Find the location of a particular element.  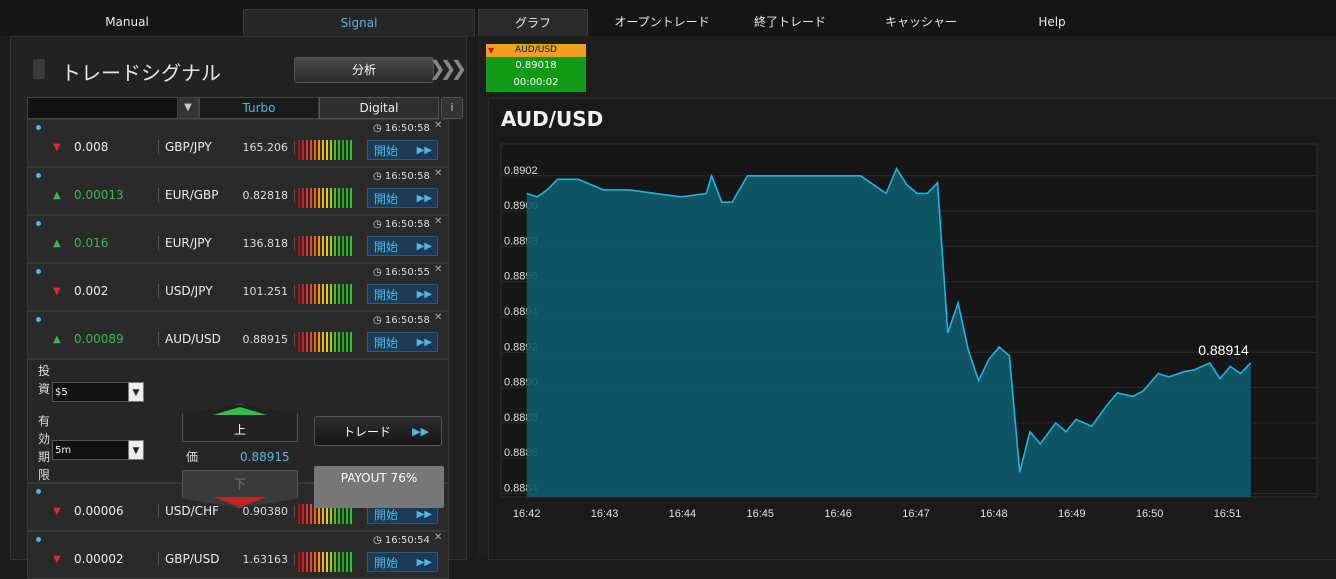

signal-price: 136.818 is located at coordinates (261, 243).